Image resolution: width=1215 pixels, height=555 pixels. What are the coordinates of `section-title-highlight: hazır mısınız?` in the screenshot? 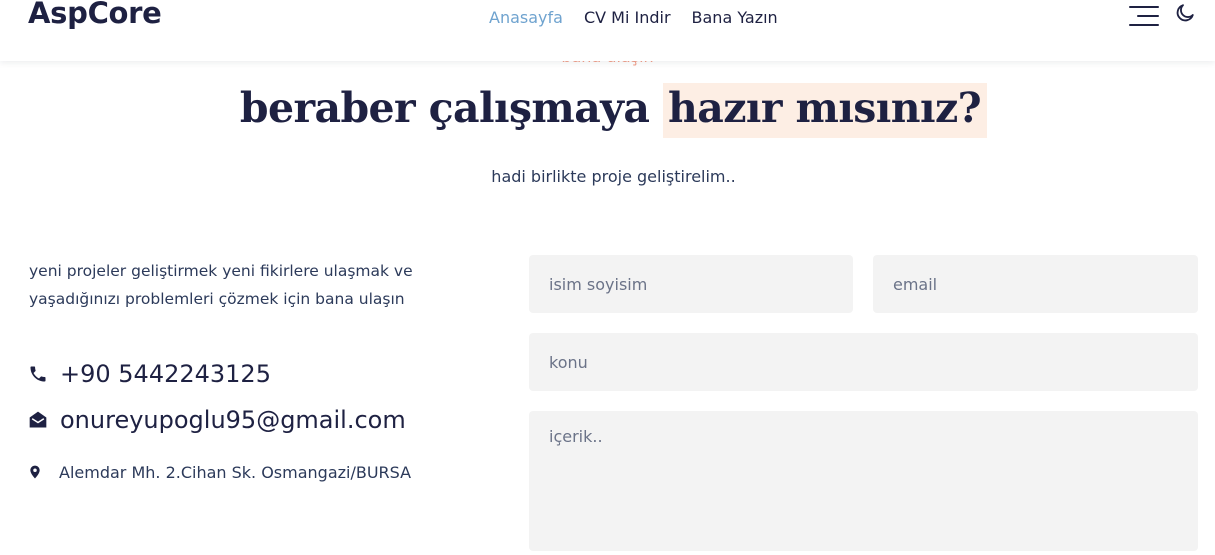 It's located at (825, 110).